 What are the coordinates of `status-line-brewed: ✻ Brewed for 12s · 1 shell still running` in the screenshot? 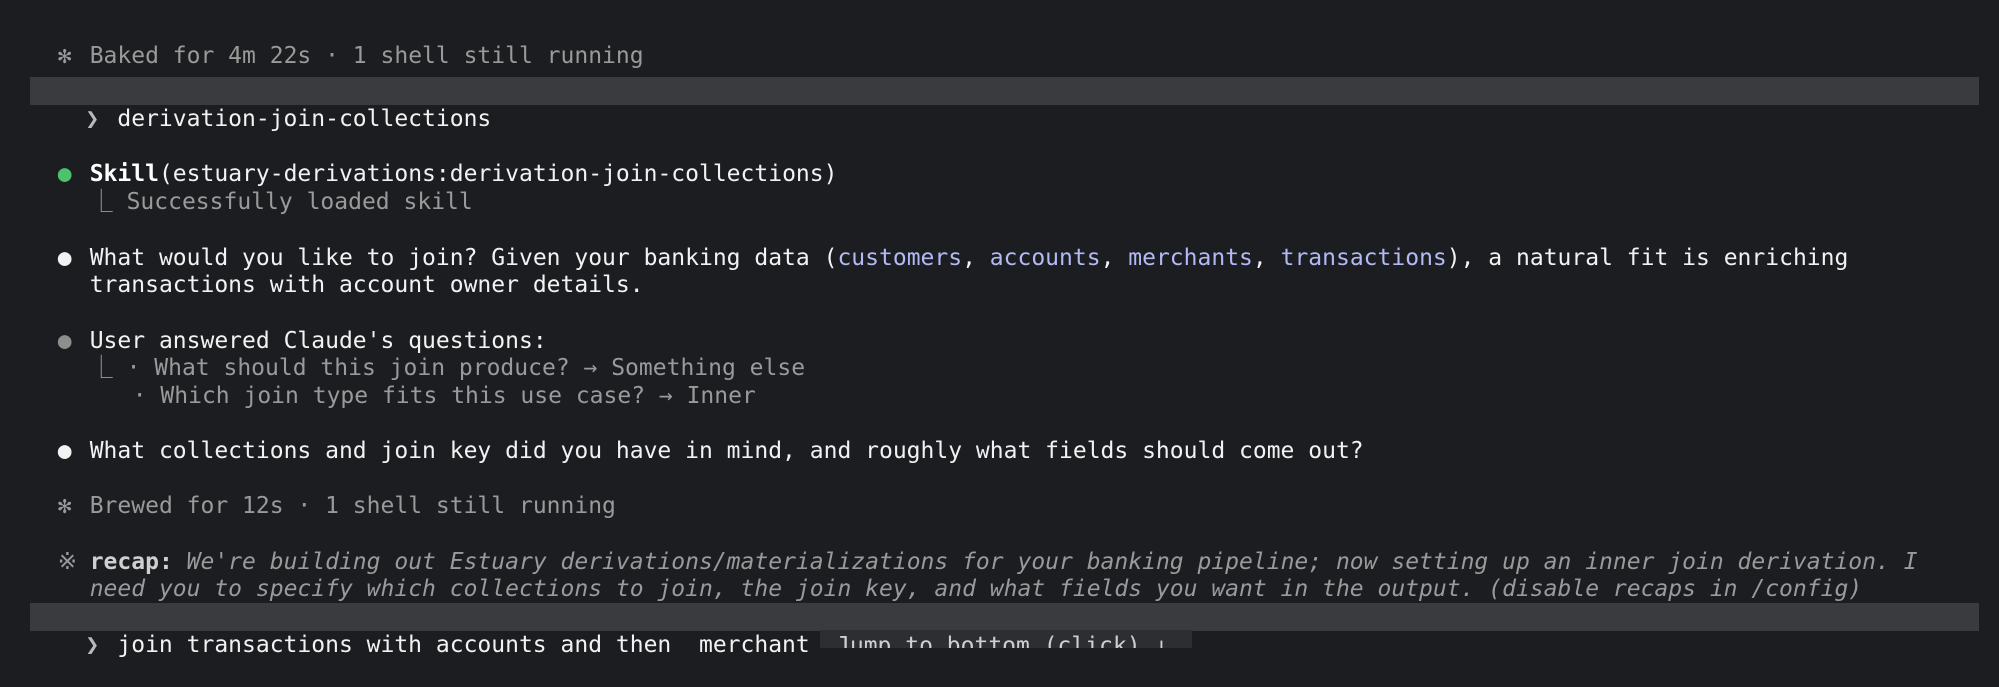 It's located at (323, 491).